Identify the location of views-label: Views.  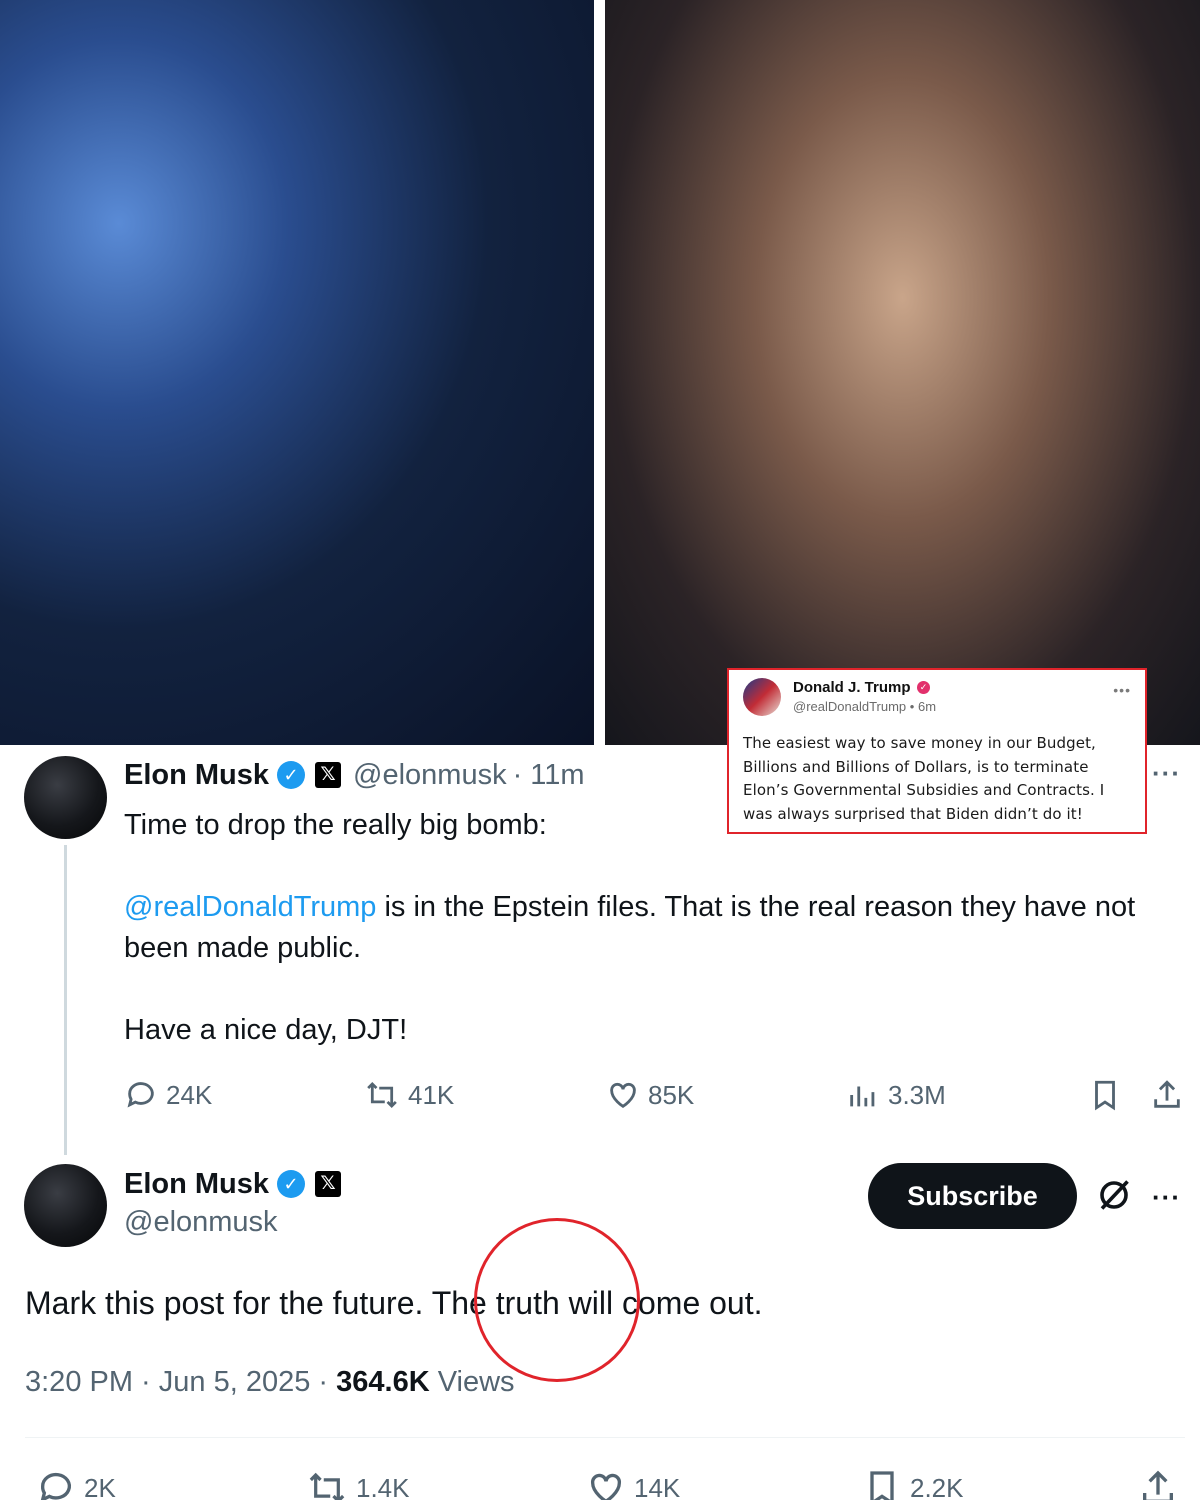
(472, 1382).